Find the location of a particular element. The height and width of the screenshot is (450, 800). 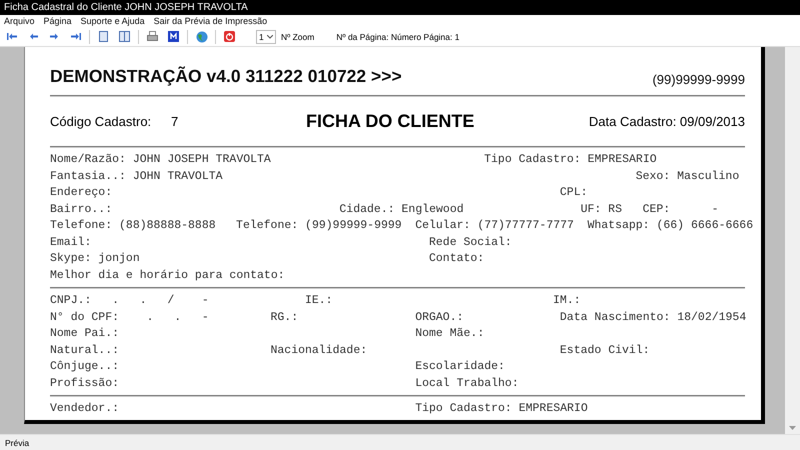

window-title: Ficha Cadastral do Cliente JOHN JOSEPH TRAVOLTA is located at coordinates (400, 7).